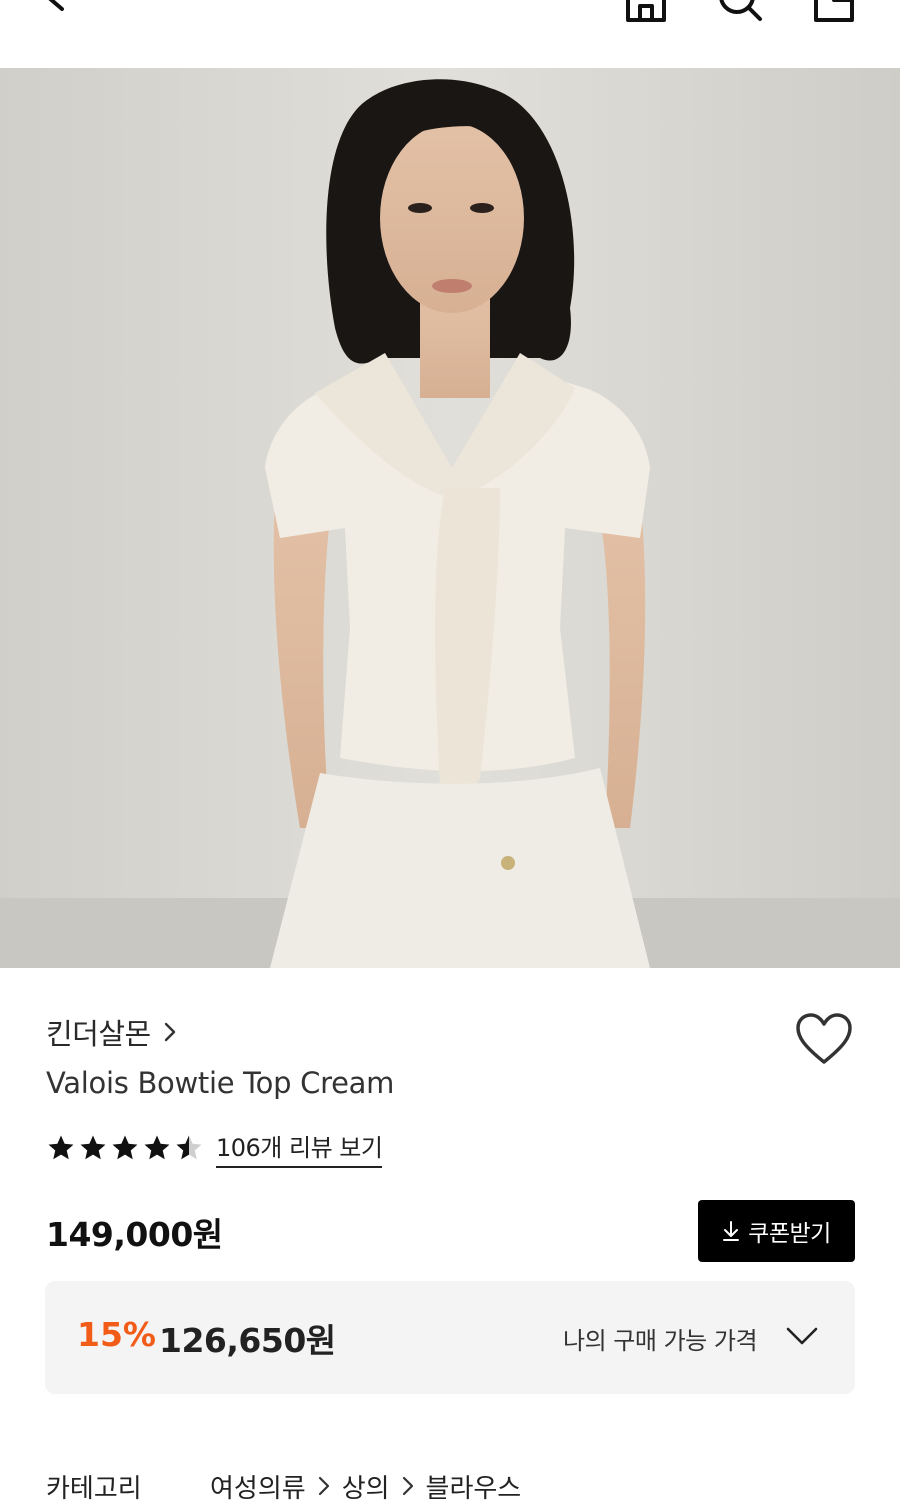  I want to click on arrow-left-icon, so click(72, 10).